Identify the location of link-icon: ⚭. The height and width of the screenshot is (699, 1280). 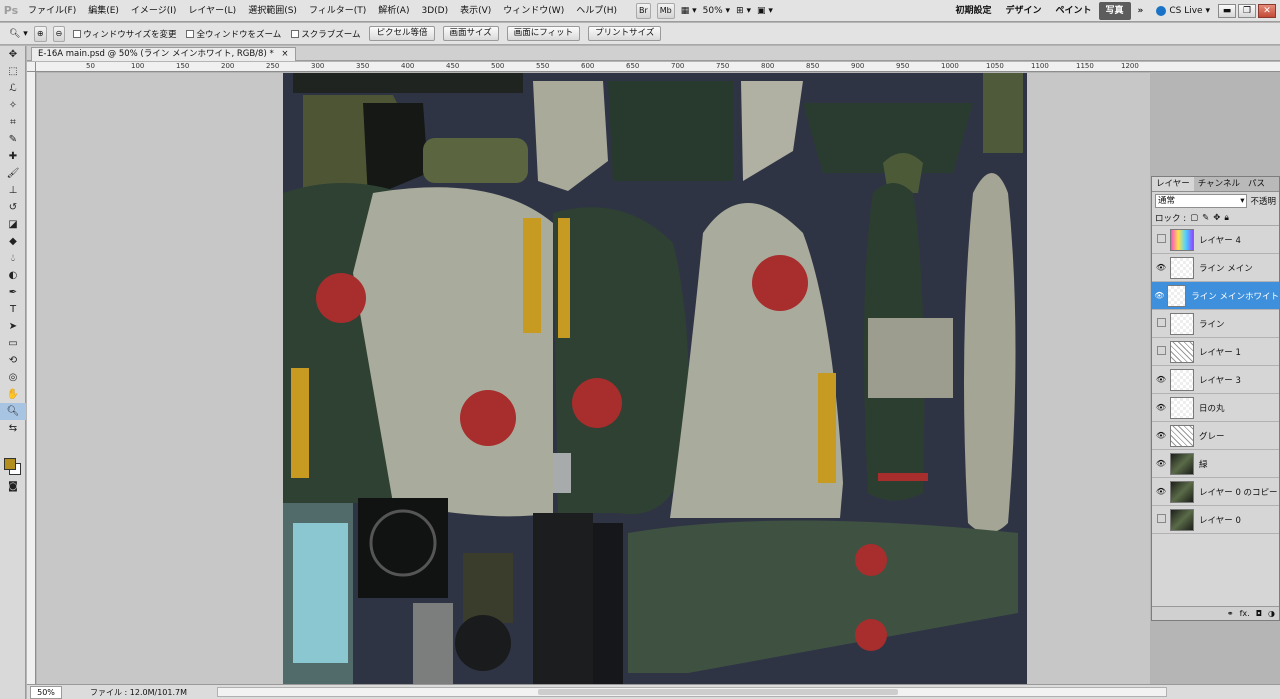
(1230, 613).